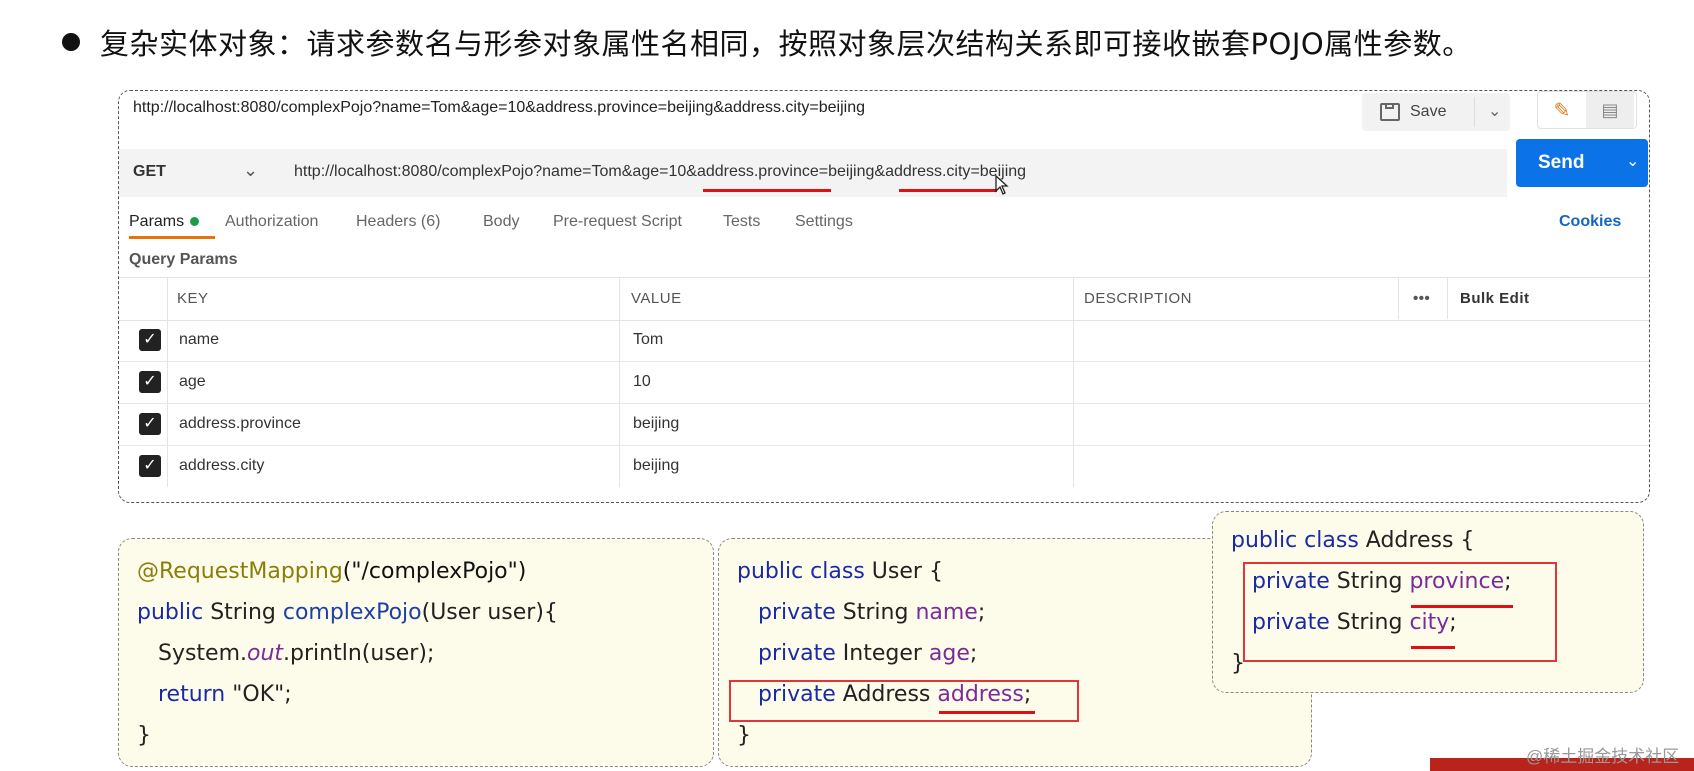 The image size is (1694, 771). Describe the element at coordinates (352, 612) in the screenshot. I see `method-name: complexPojo` at that location.